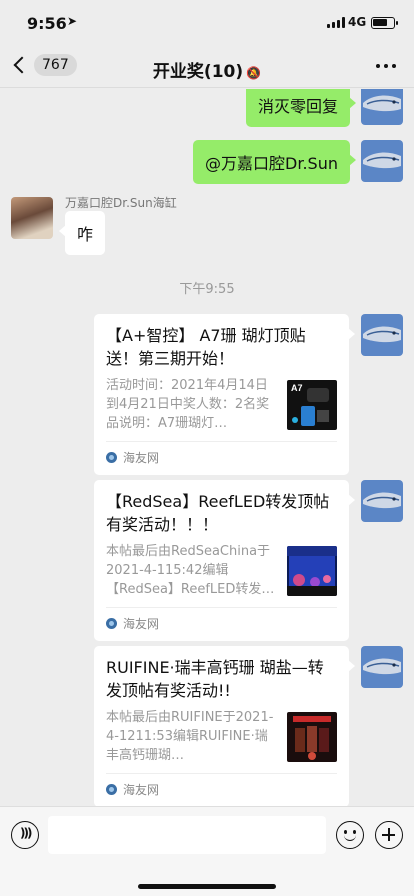 This screenshot has height=896, width=414. I want to click on chat-title-text: 开业奖(10), so click(198, 72).